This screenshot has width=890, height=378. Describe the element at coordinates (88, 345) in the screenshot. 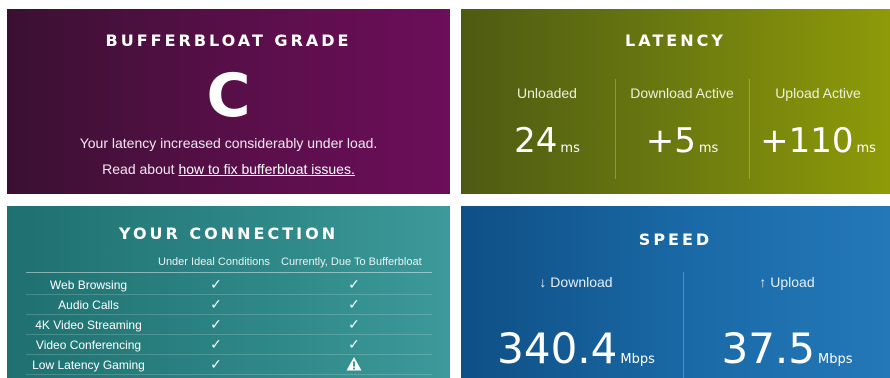

I see `row-name: Video Conferencing` at that location.